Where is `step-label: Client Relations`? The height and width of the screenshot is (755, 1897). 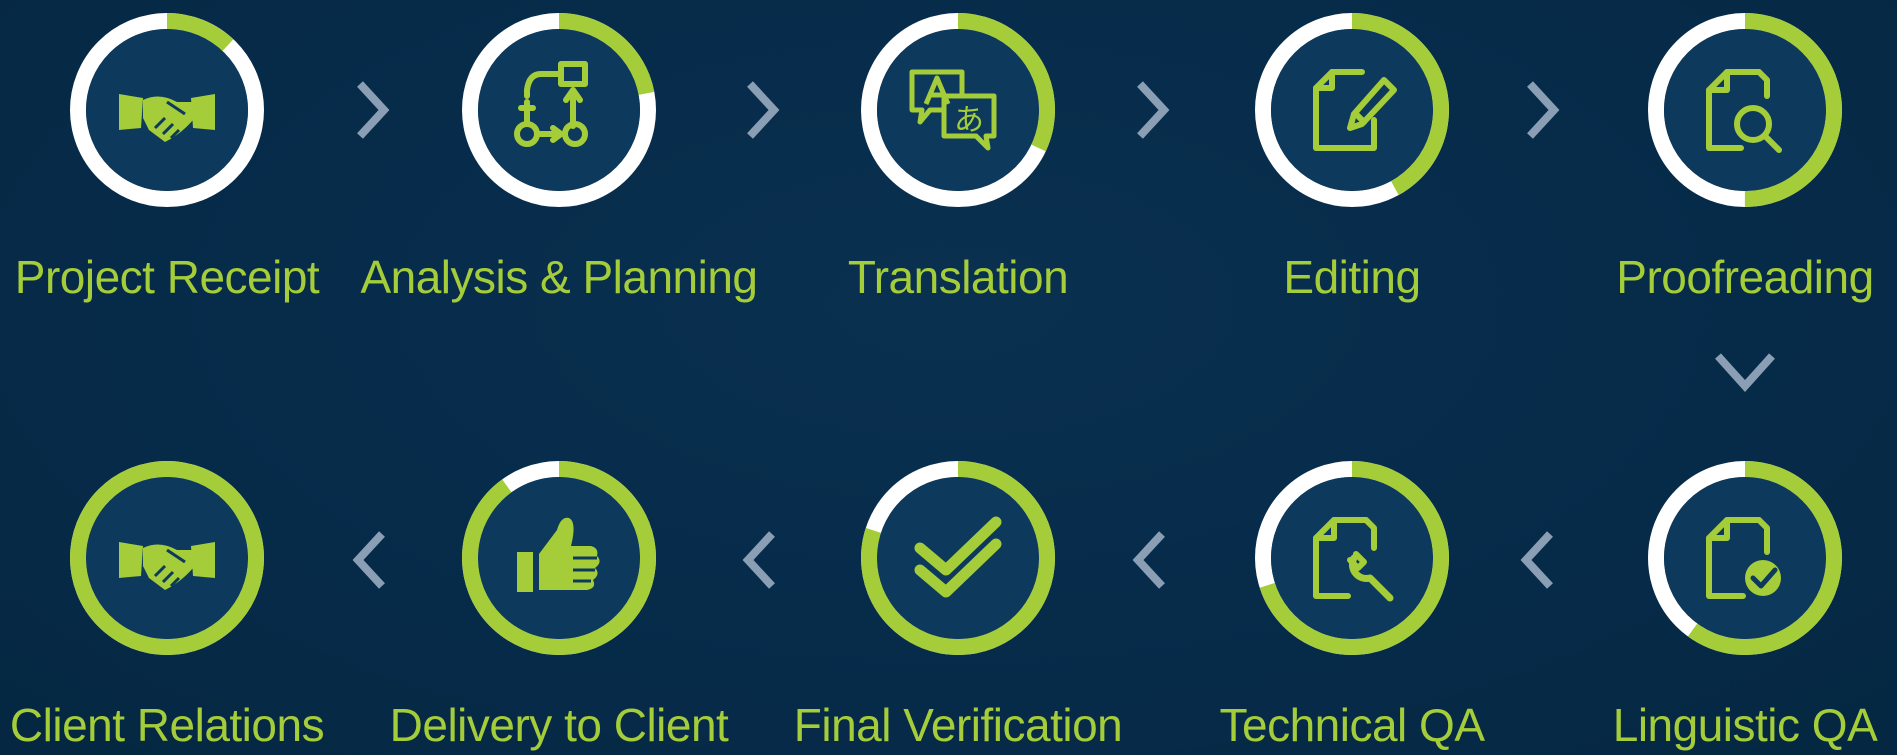 step-label: Client Relations is located at coordinates (167, 725).